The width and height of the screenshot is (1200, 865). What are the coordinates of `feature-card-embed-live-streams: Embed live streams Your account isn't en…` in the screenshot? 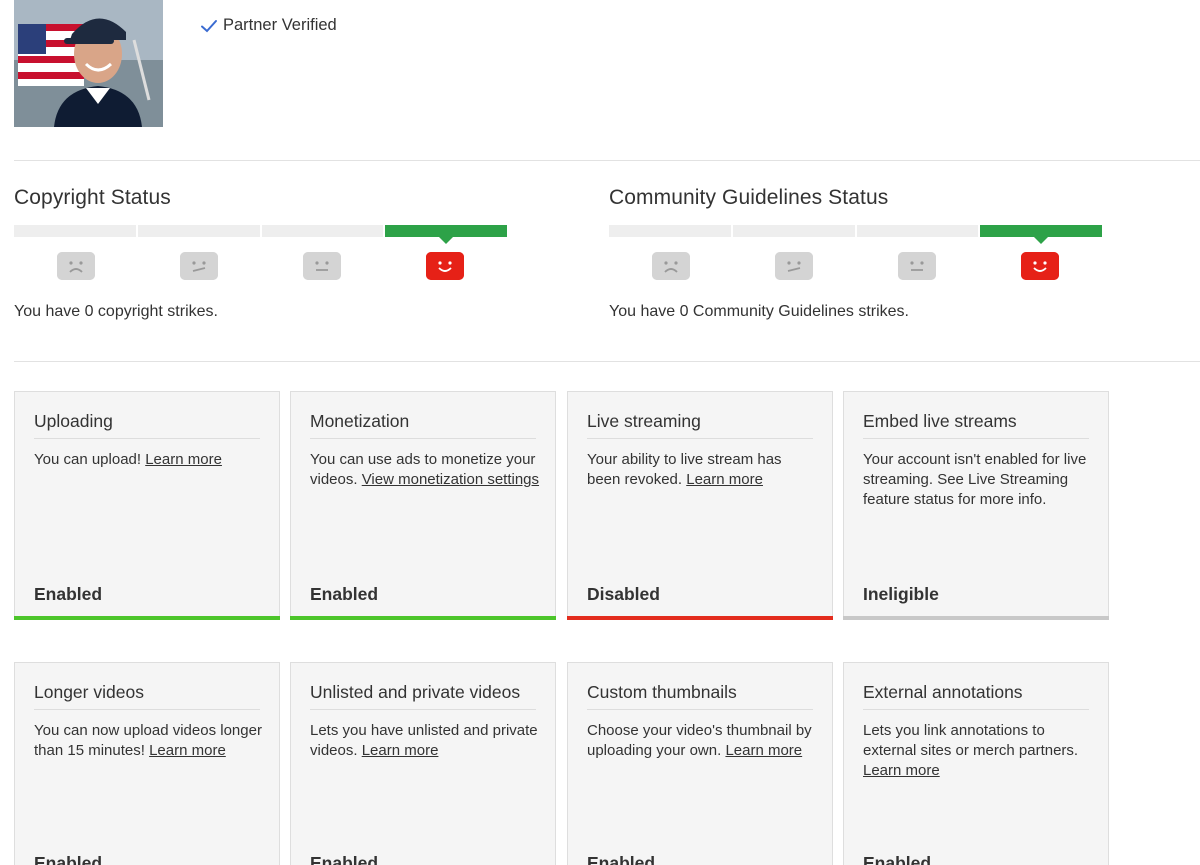 It's located at (976, 505).